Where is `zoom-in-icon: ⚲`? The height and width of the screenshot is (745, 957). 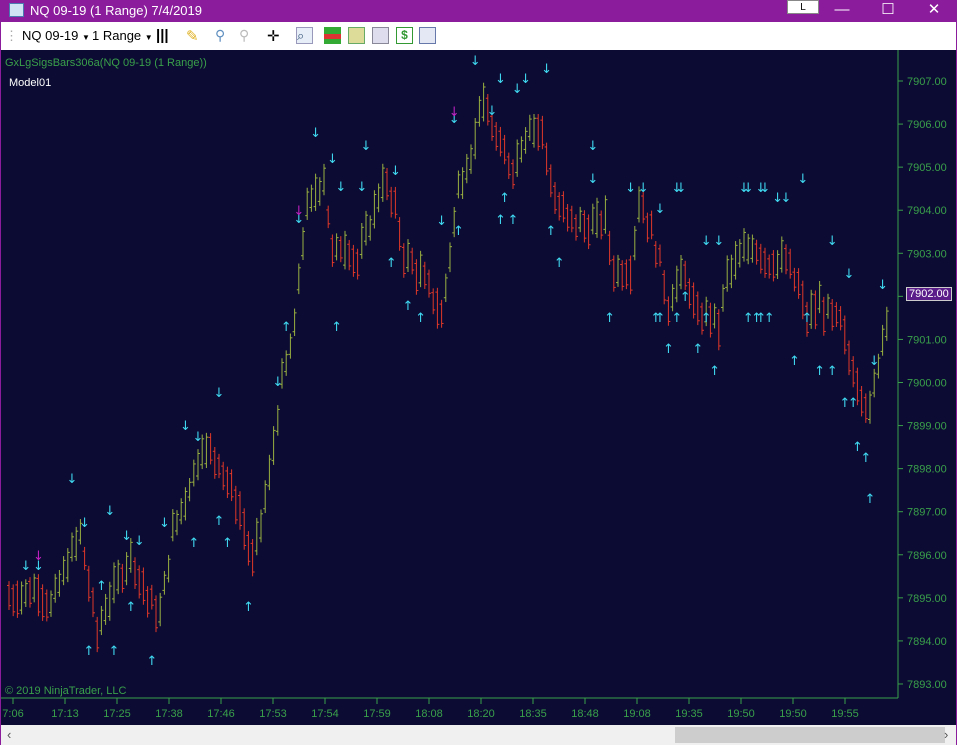
zoom-in-icon: ⚲ is located at coordinates (223, 35).